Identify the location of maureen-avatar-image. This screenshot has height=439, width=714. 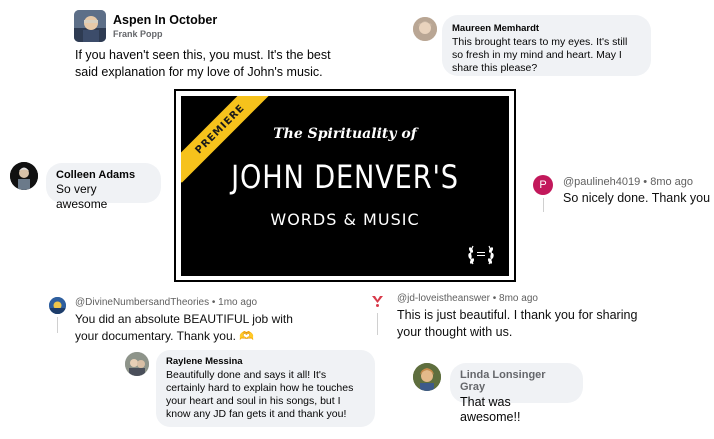
(425, 29).